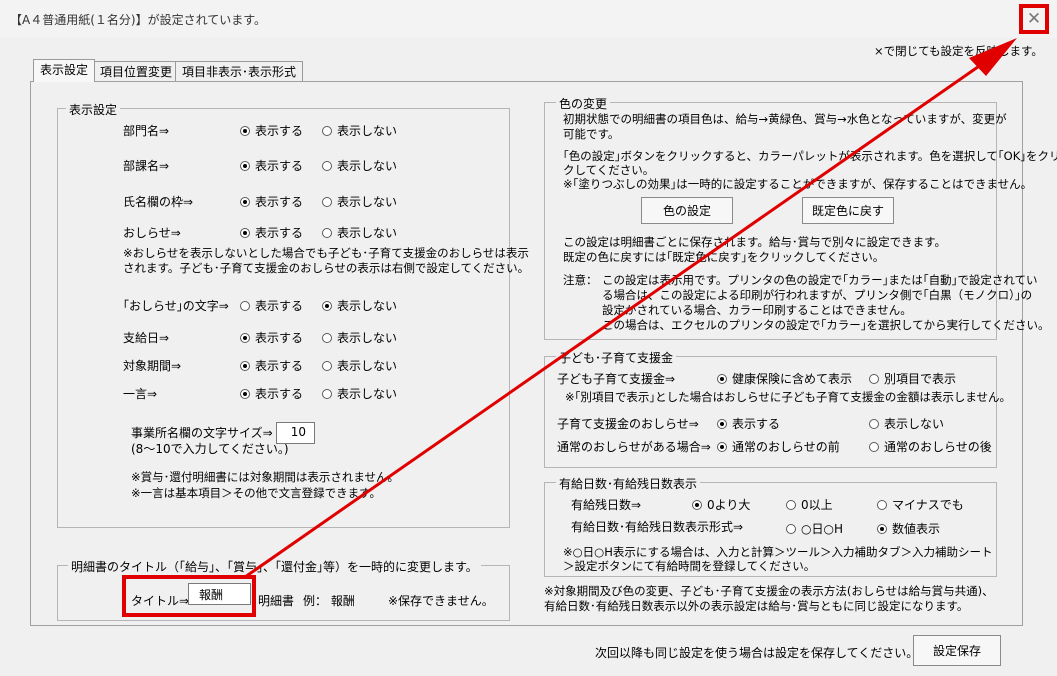  Describe the element at coordinates (64, 70) in the screenshot. I see `tab-display-settings: 表示設定` at that location.